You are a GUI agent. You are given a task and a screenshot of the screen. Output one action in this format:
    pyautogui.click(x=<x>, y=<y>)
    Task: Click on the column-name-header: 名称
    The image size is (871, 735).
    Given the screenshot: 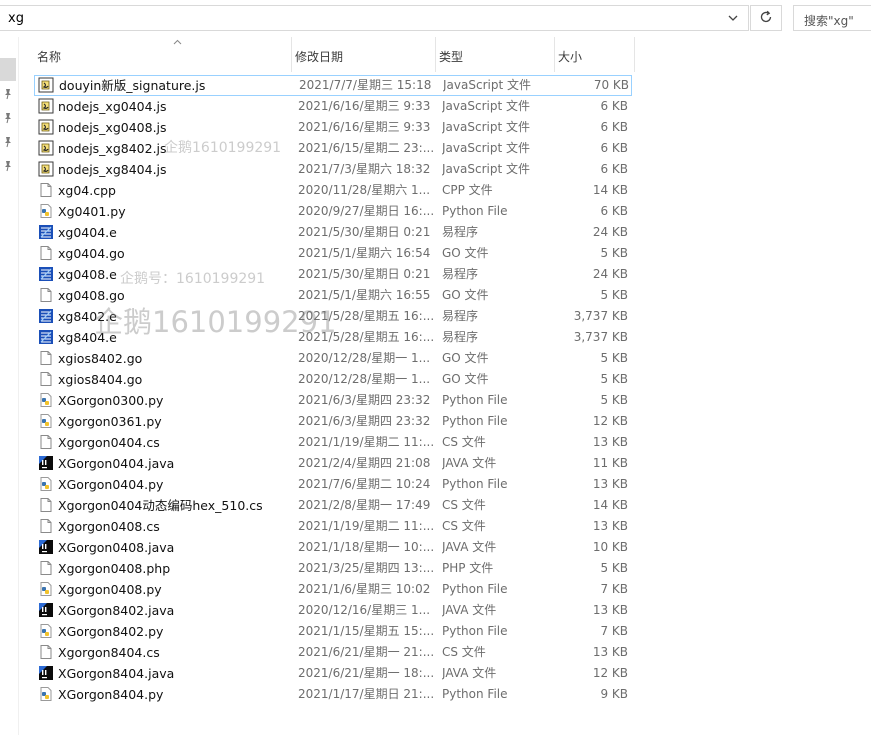 What is the action you would take?
    pyautogui.click(x=163, y=54)
    